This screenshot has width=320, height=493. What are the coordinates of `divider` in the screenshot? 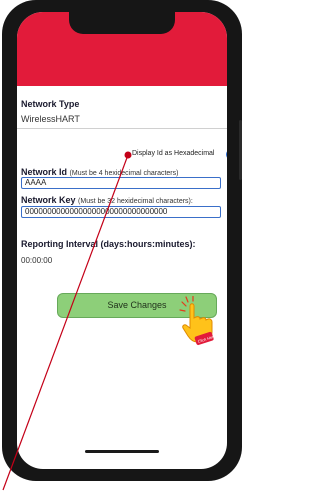 It's located at (122, 128).